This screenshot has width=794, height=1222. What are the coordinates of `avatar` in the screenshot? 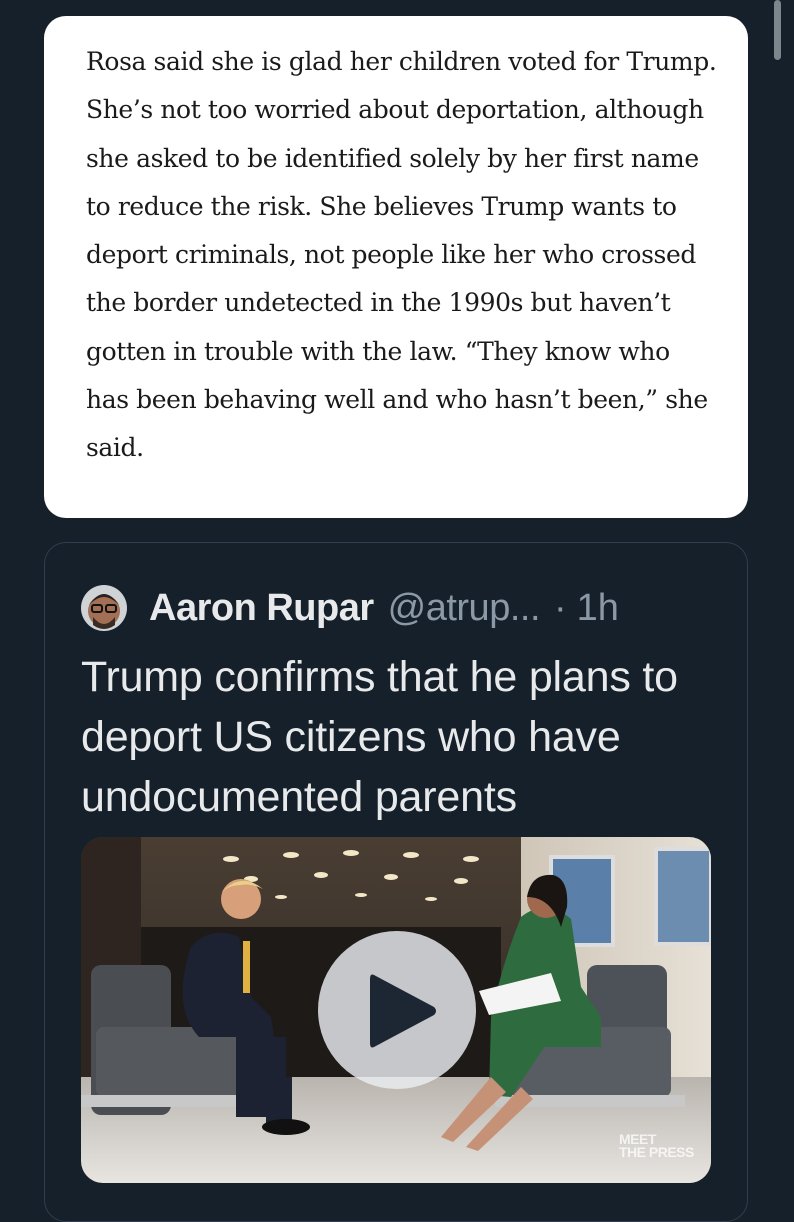 It's located at (104, 608).